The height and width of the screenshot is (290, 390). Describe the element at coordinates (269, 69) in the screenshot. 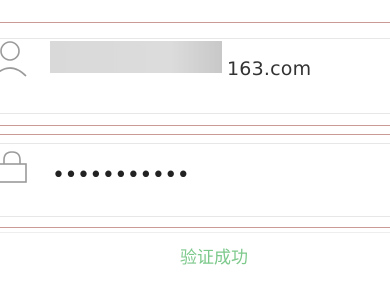

I see `email-suffix-text: 163.com` at that location.